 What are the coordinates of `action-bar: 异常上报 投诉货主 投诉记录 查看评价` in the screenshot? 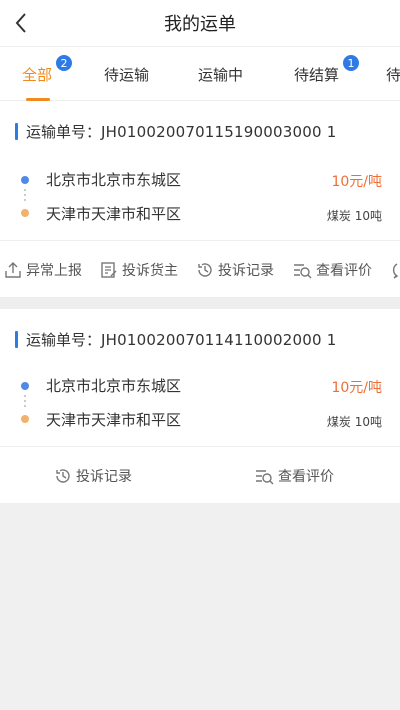 It's located at (200, 270).